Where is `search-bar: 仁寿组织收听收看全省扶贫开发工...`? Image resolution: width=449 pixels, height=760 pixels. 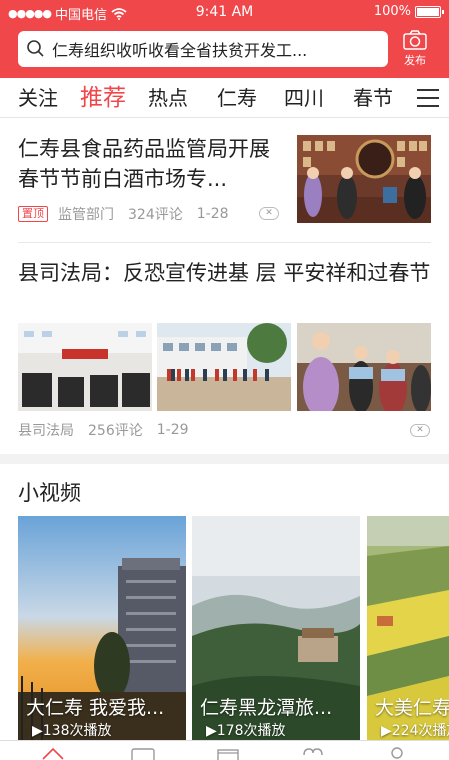
search-bar: 仁寿组织收听收看全省扶贫开发工... is located at coordinates (203, 49).